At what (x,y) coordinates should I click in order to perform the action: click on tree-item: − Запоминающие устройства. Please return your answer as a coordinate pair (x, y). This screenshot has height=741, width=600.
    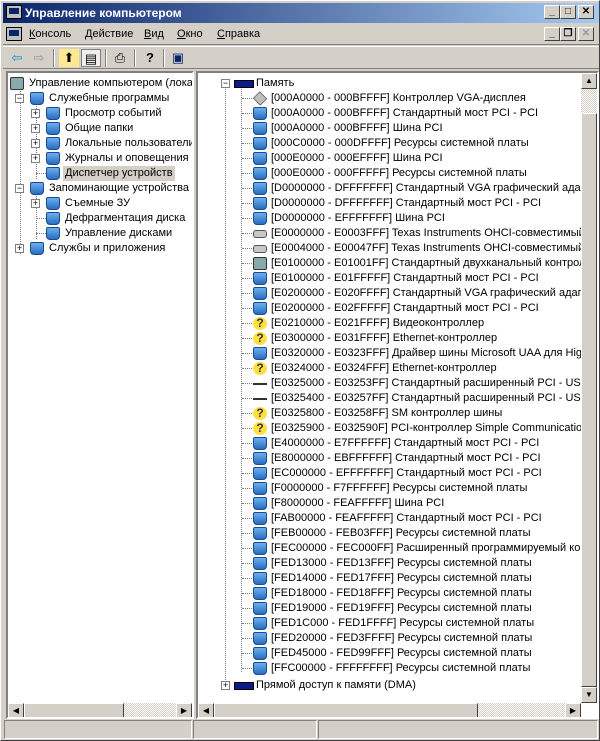
    Looking at the image, I should click on (100, 188).